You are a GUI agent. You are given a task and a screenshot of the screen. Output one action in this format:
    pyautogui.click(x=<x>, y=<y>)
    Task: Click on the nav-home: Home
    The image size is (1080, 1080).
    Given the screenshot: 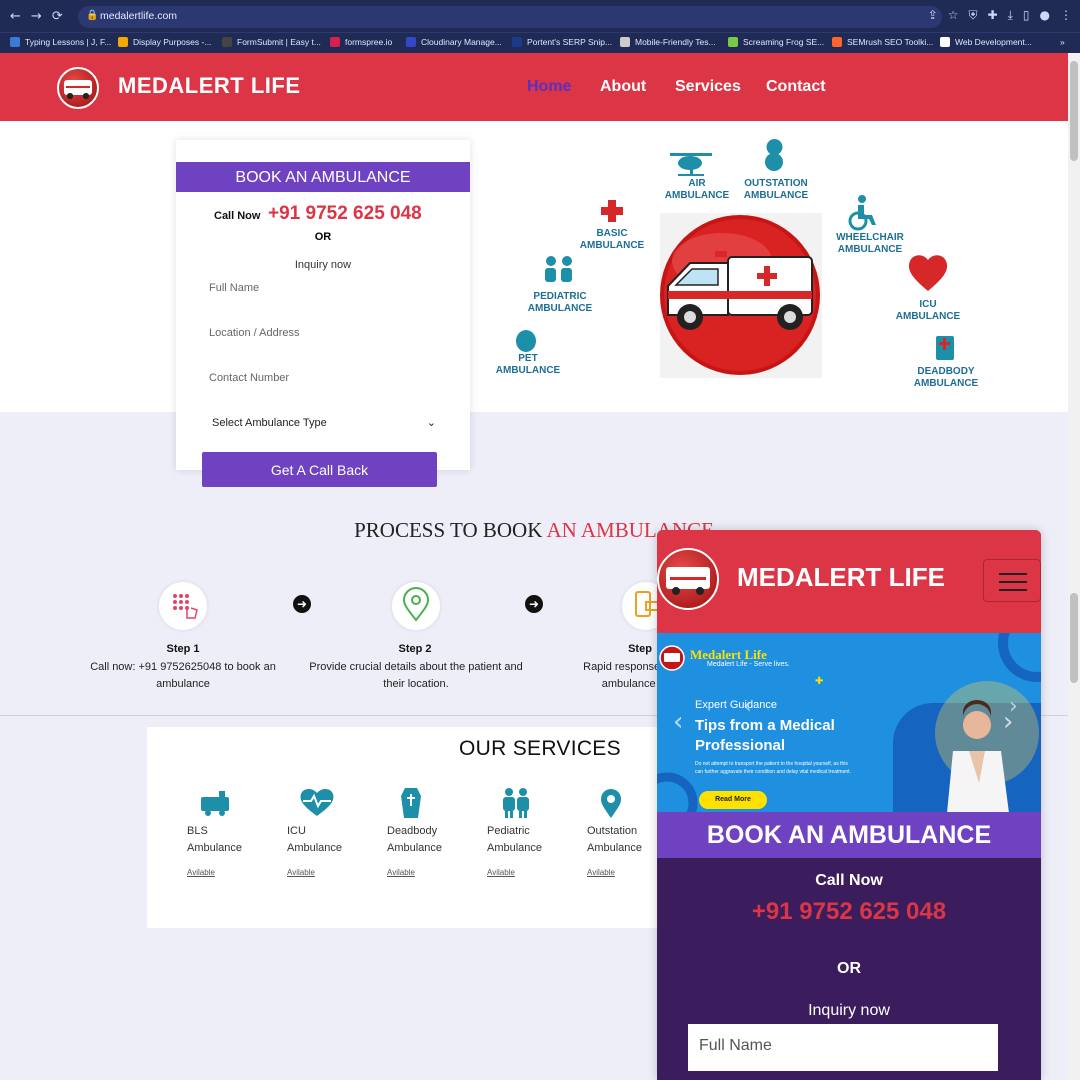 What is the action you would take?
    pyautogui.click(x=549, y=87)
    